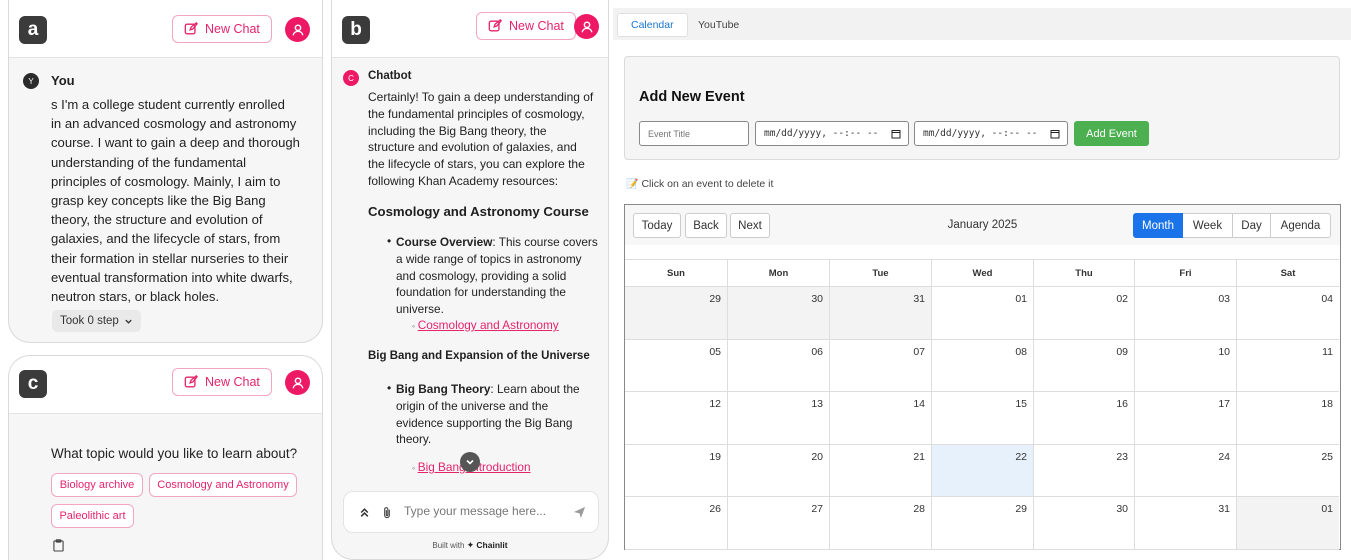 Image resolution: width=1351 pixels, height=560 pixels. Describe the element at coordinates (33, 30) in the screenshot. I see `panel-tag: a` at that location.